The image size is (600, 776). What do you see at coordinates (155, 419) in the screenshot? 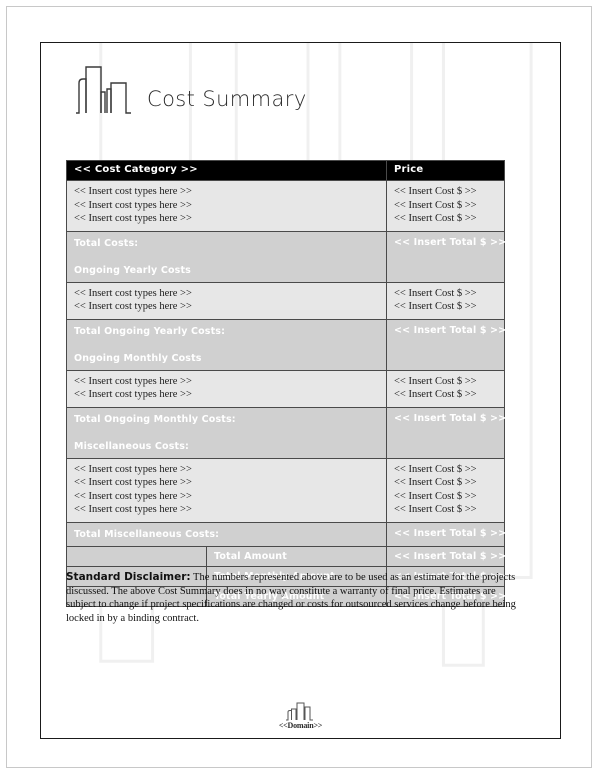
I see `total-label: Total Ongoing Monthly Costs:` at bounding box center [155, 419].